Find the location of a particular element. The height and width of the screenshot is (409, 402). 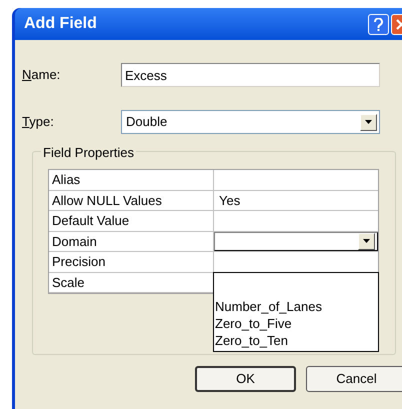

domain-option: Number_of_Lanes is located at coordinates (296, 306).